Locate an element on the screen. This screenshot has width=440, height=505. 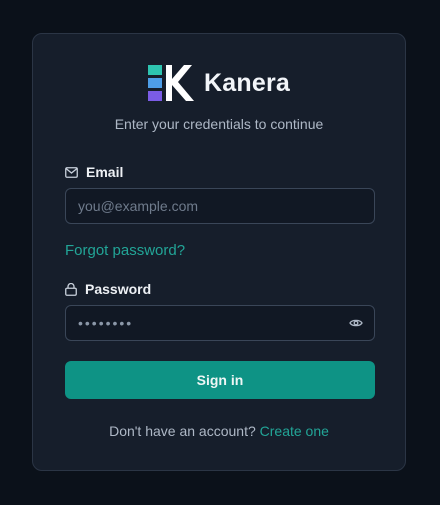
subtitle: Enter your credentials to continue is located at coordinates (219, 124).